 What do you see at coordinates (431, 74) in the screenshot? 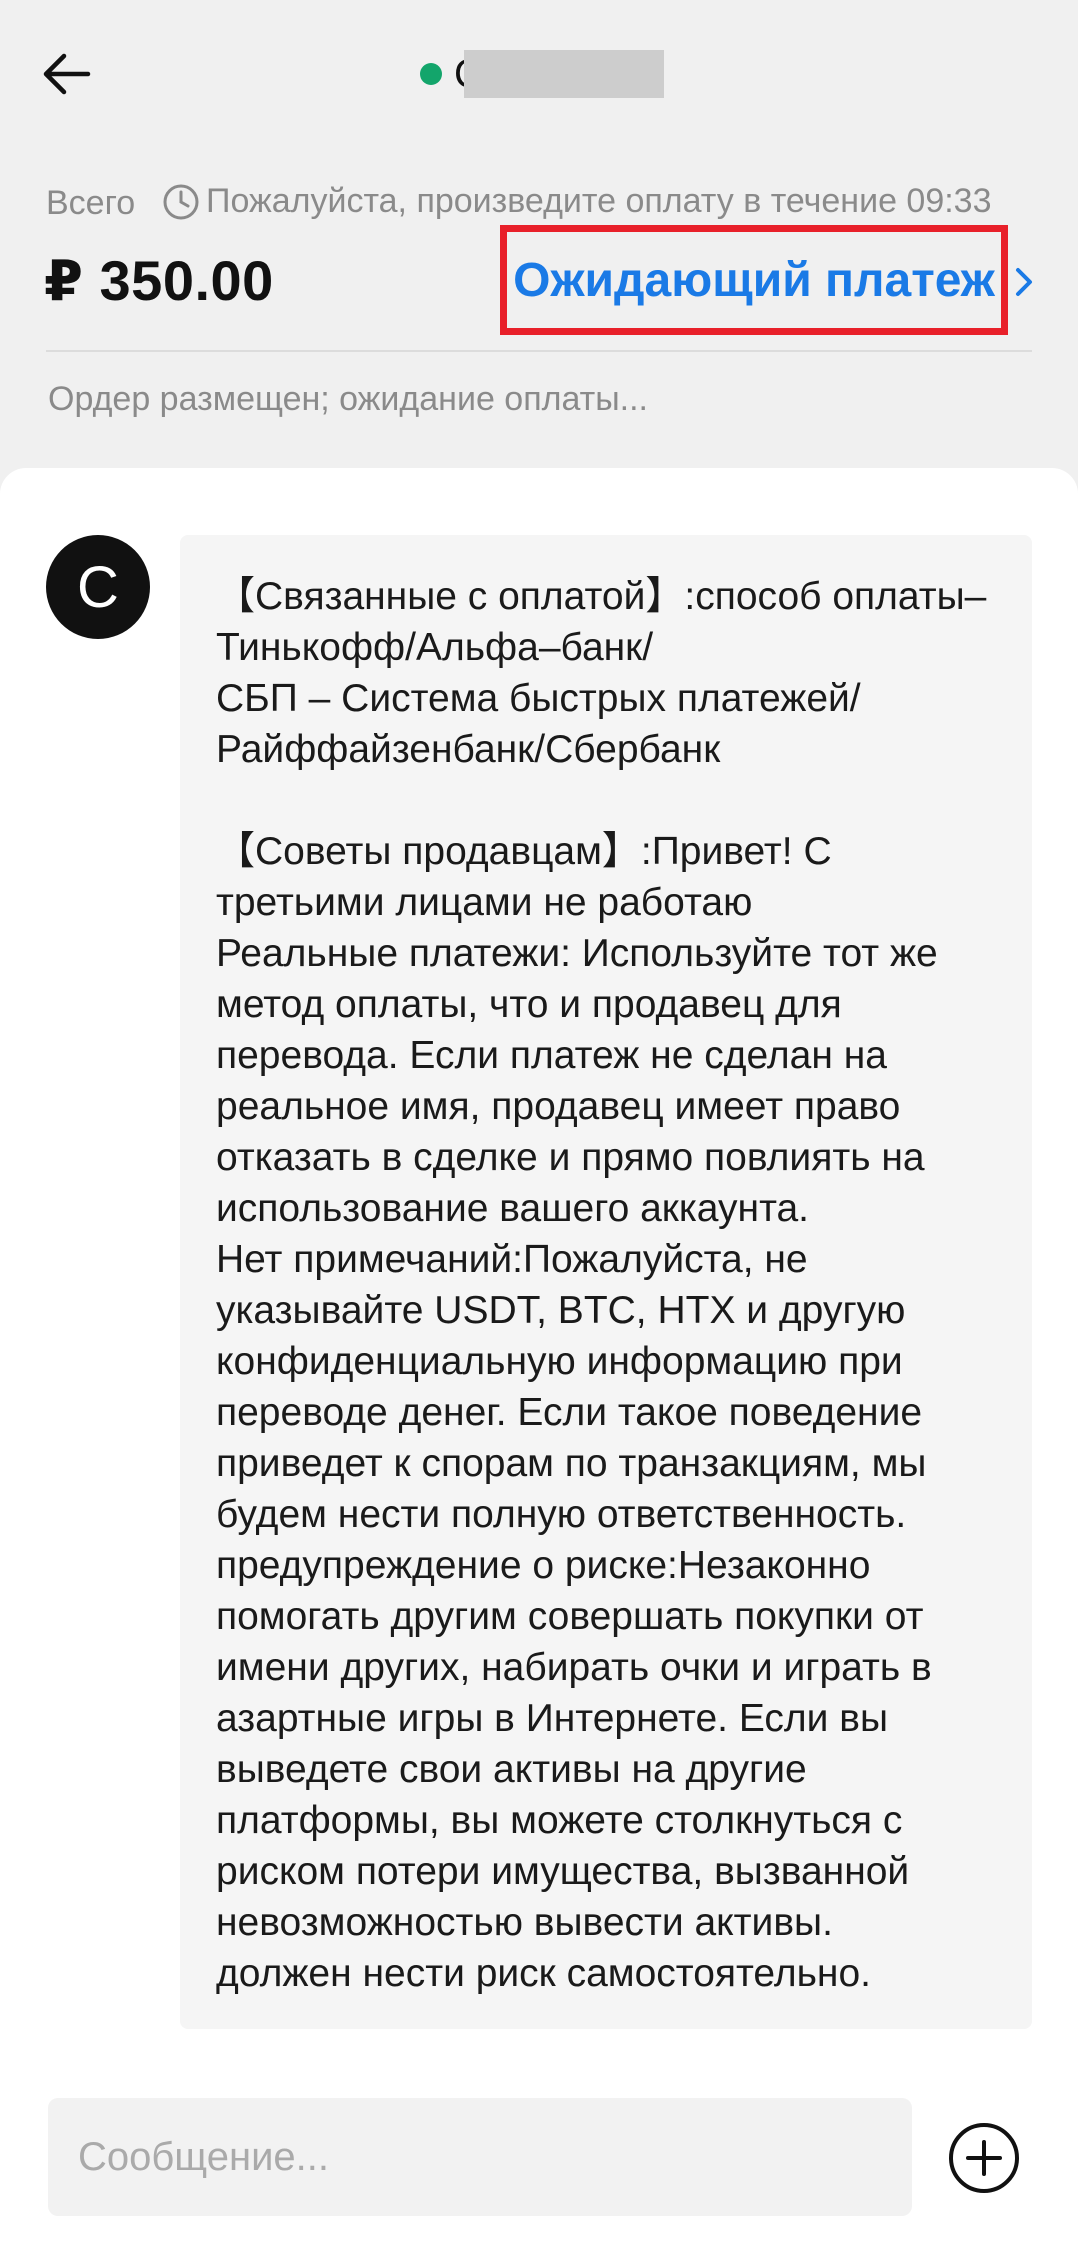
I see `online-status-dot` at bounding box center [431, 74].